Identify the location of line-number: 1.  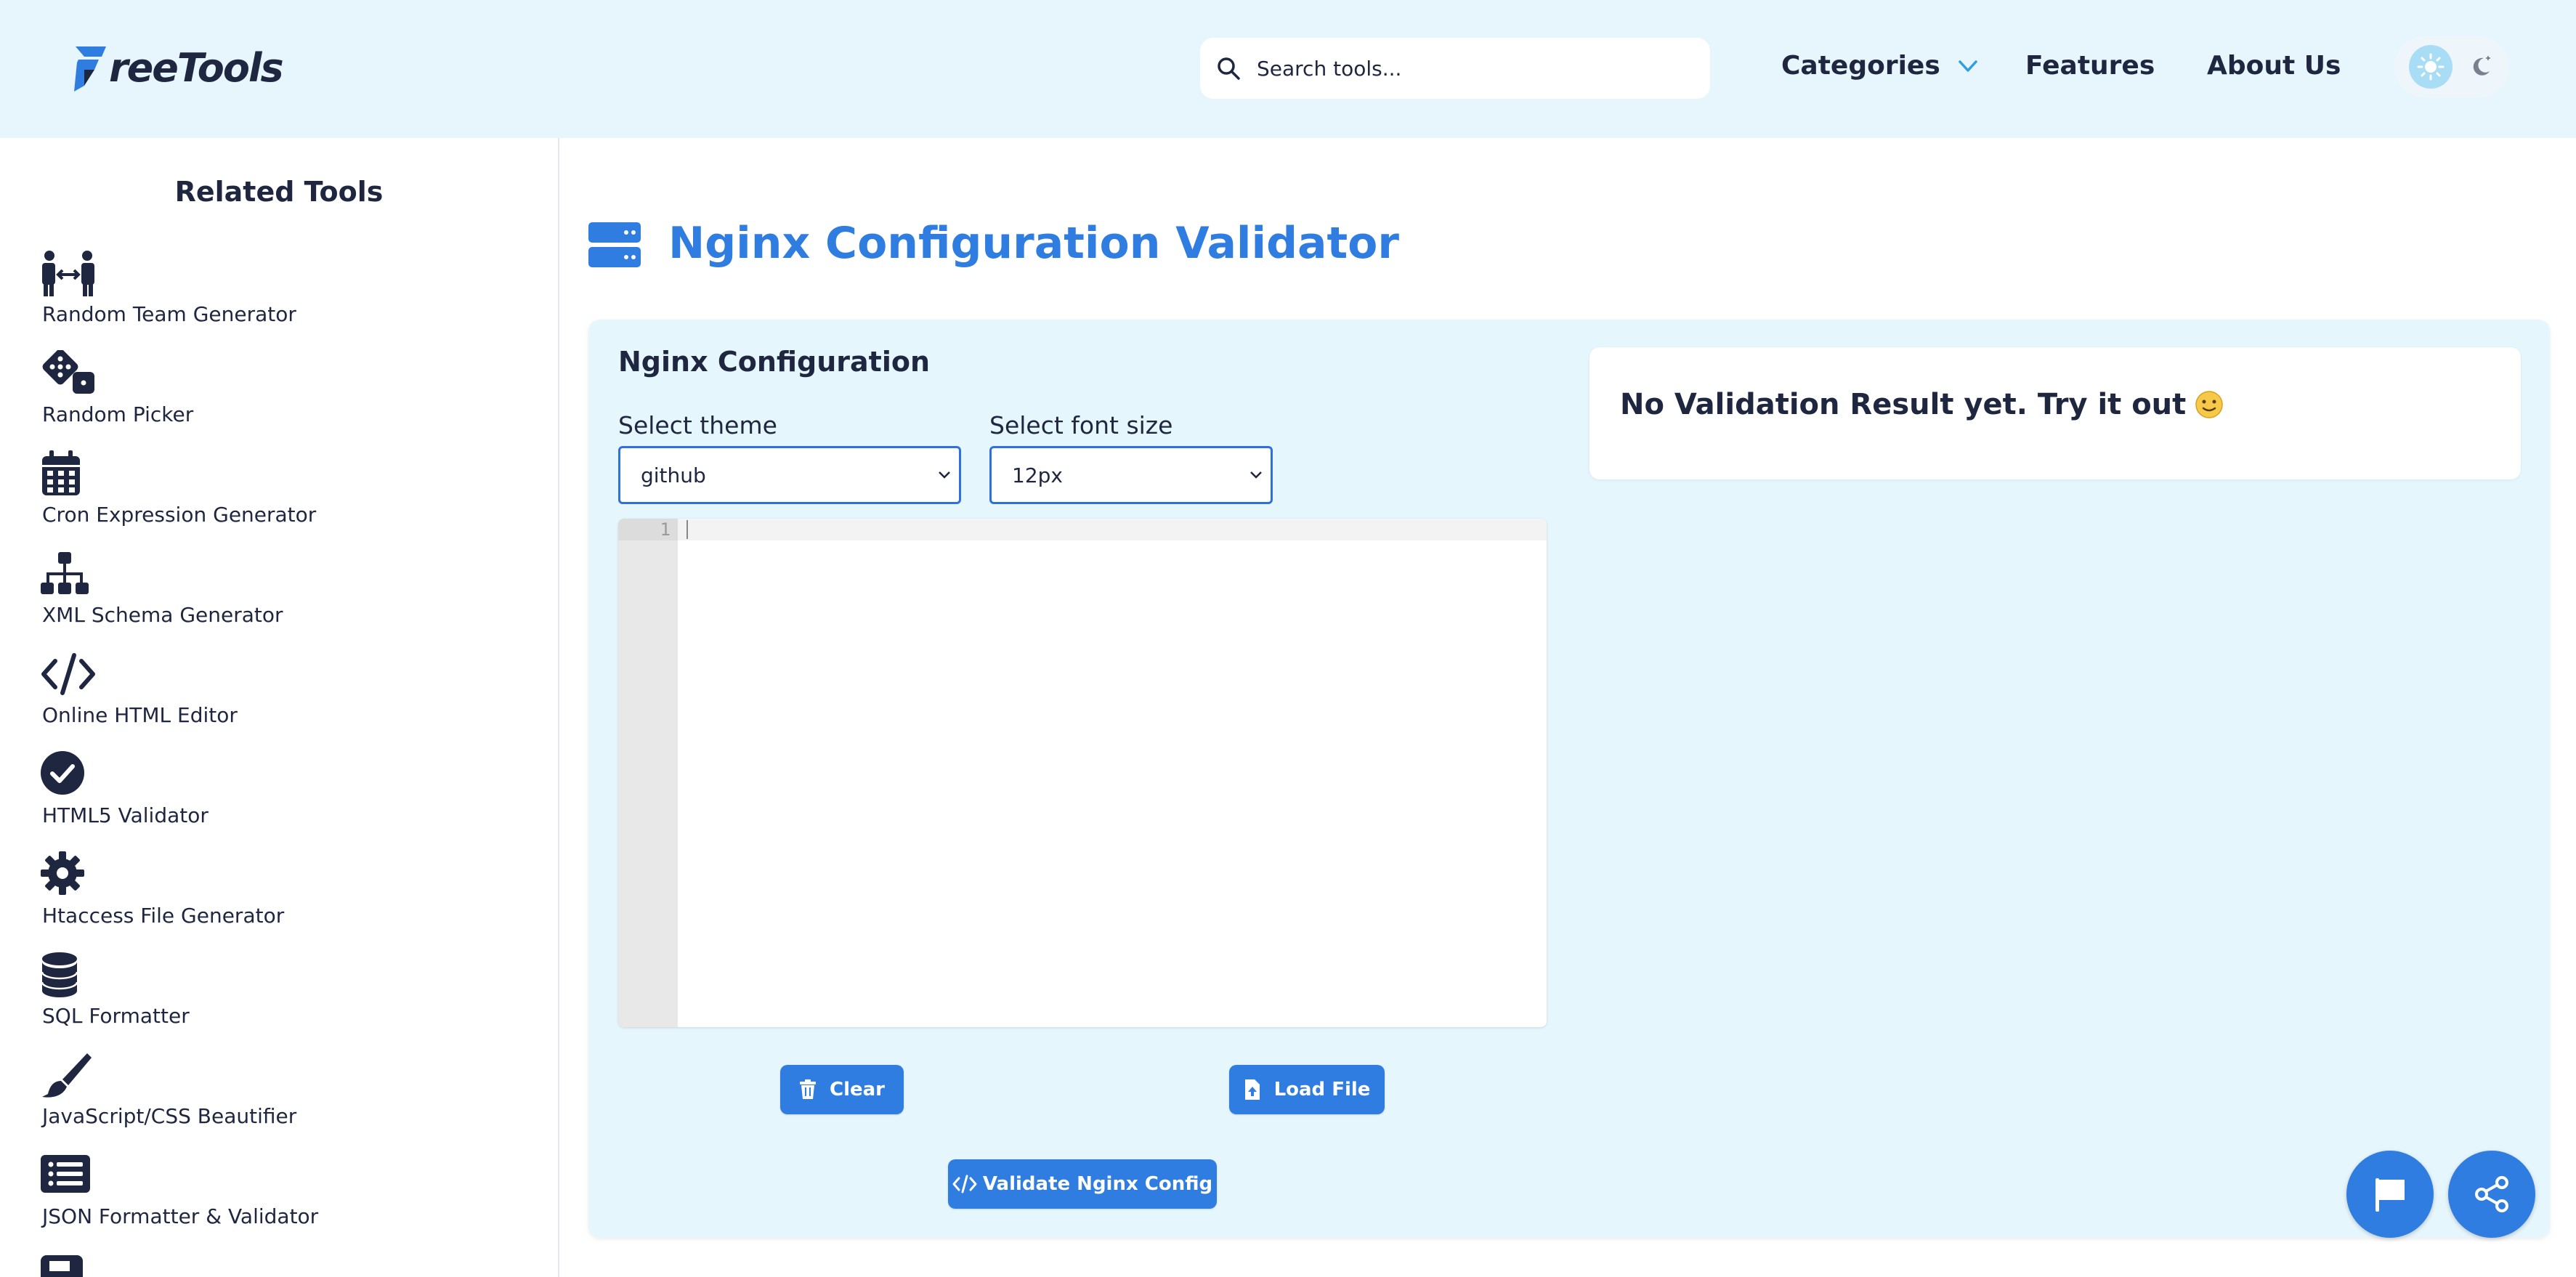
(665, 529).